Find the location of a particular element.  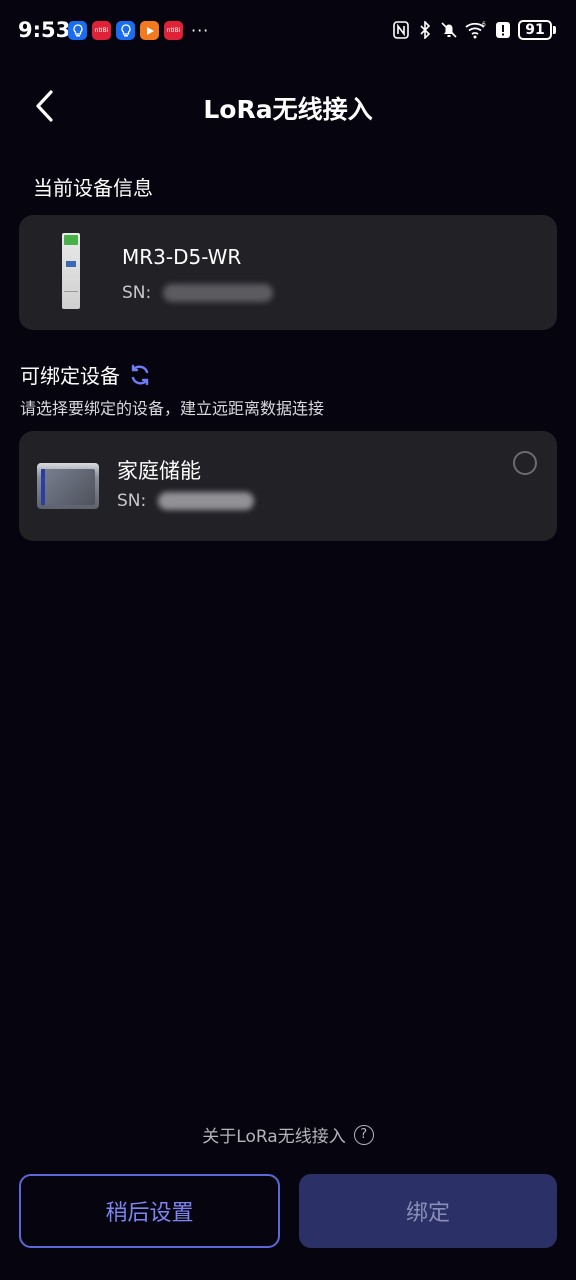

status-bar: 9:53 ntIBi ntIBi ··· 6 91 is located at coordinates (288, 30).